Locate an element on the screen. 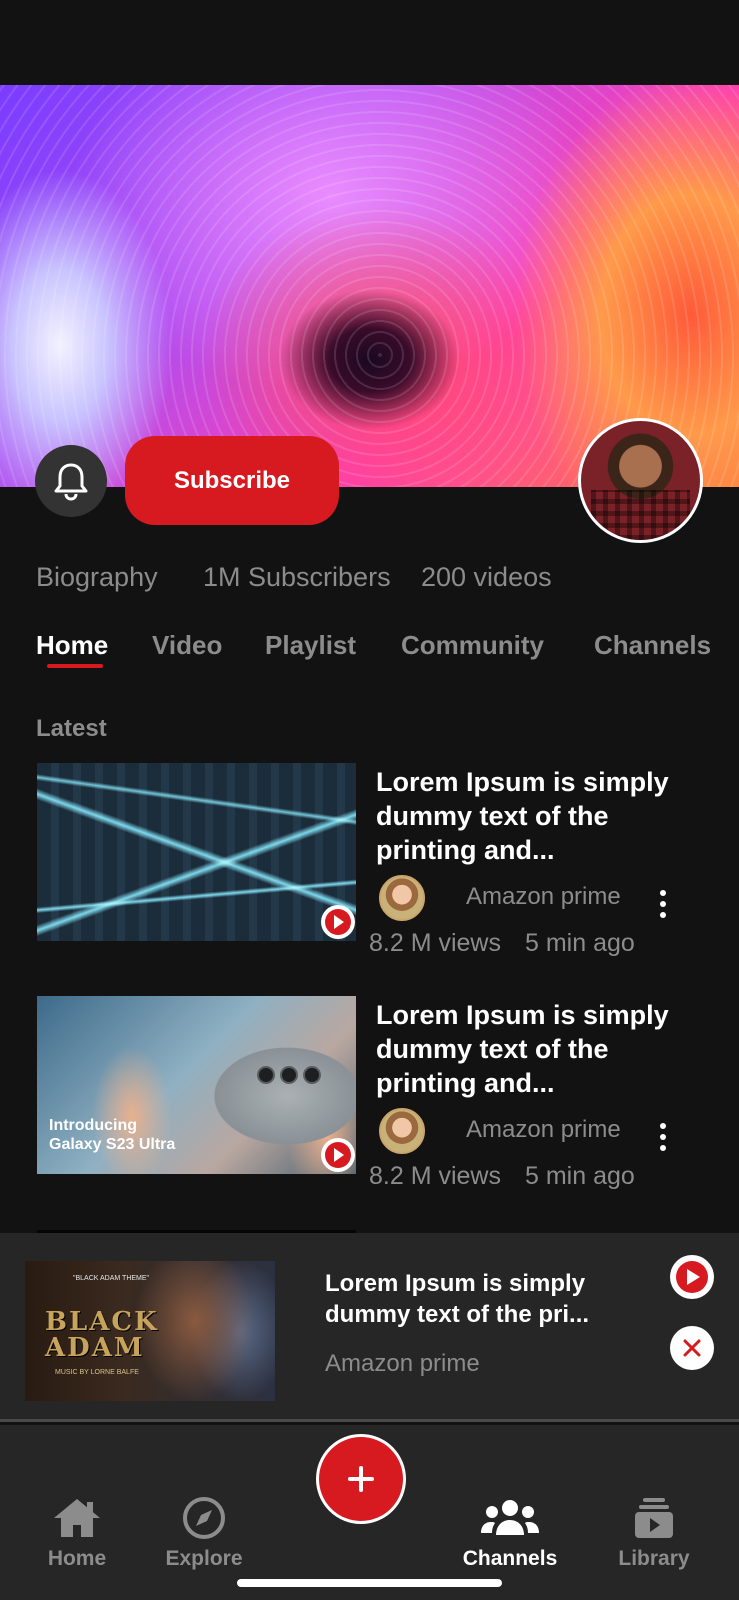 The width and height of the screenshot is (739, 1600). section-title-latest: Latest is located at coordinates (71, 728).